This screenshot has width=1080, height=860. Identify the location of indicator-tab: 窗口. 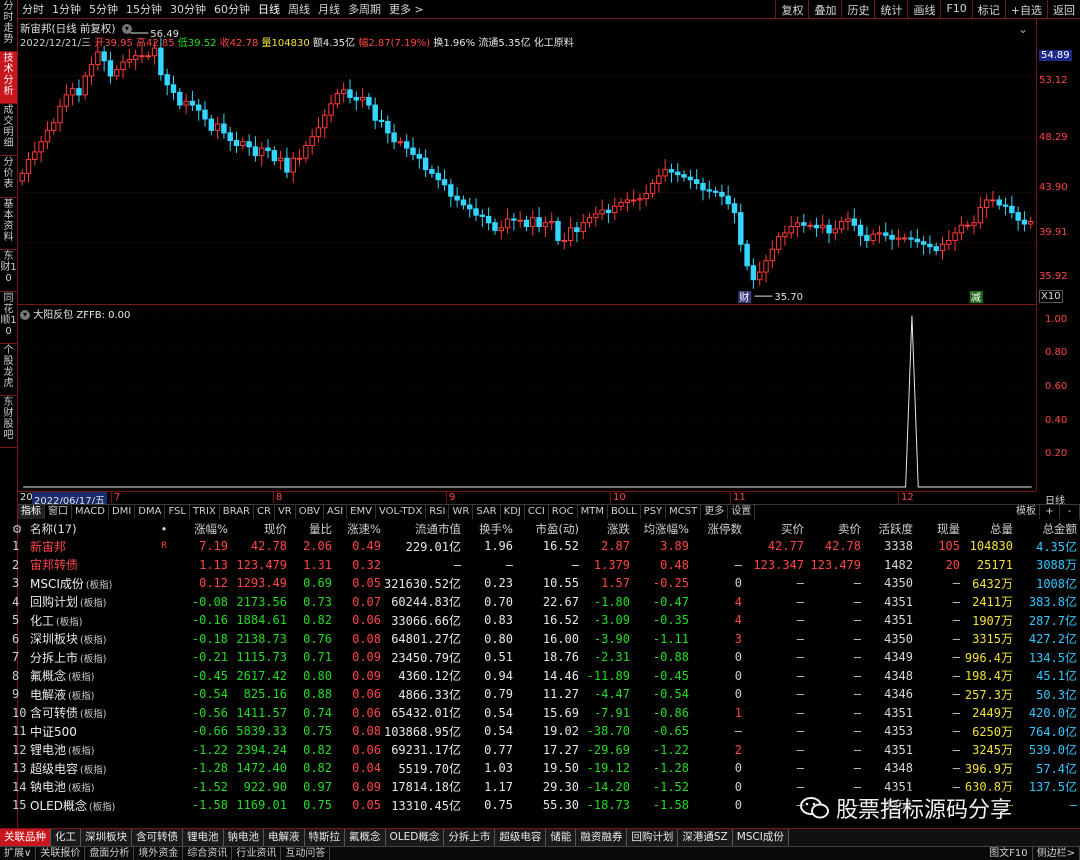
(58, 512).